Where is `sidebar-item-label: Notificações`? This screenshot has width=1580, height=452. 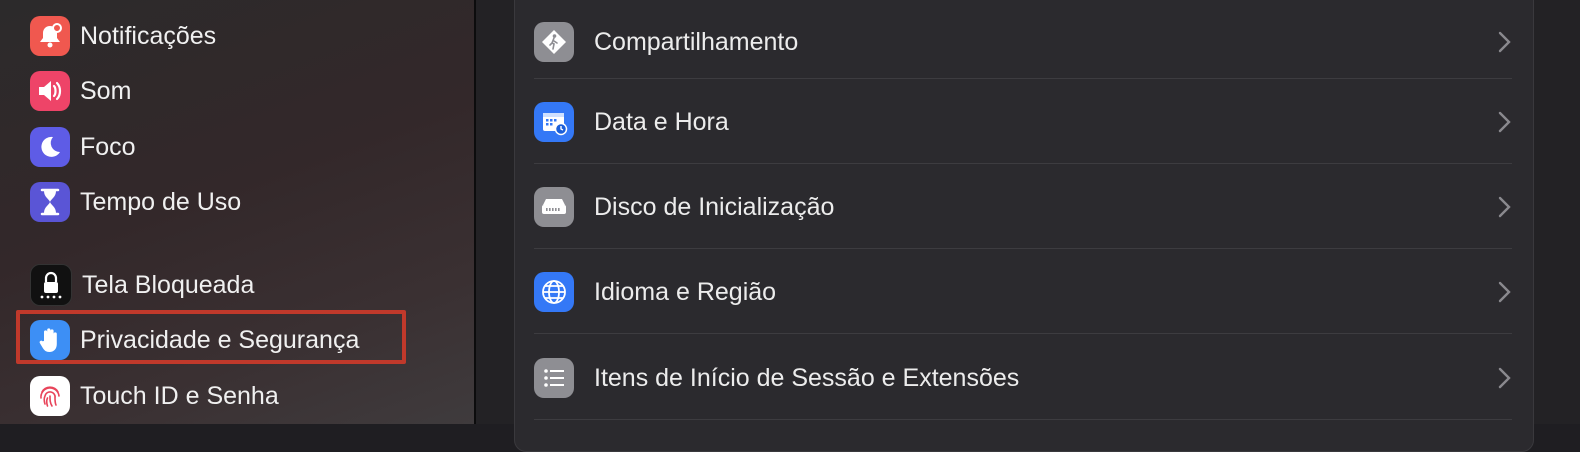
sidebar-item-label: Notificações is located at coordinates (148, 35).